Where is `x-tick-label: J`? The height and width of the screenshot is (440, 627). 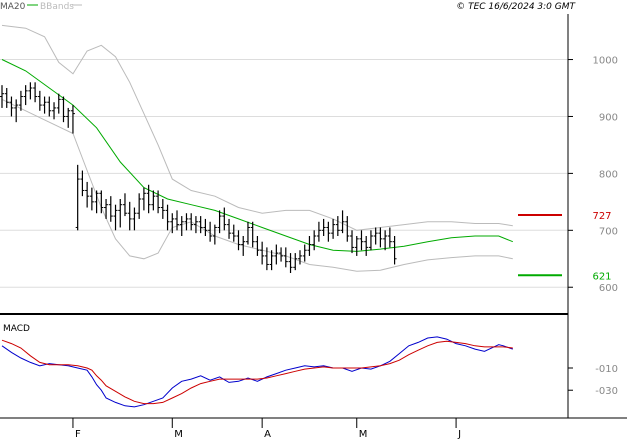 x-tick-label: J is located at coordinates (459, 434).